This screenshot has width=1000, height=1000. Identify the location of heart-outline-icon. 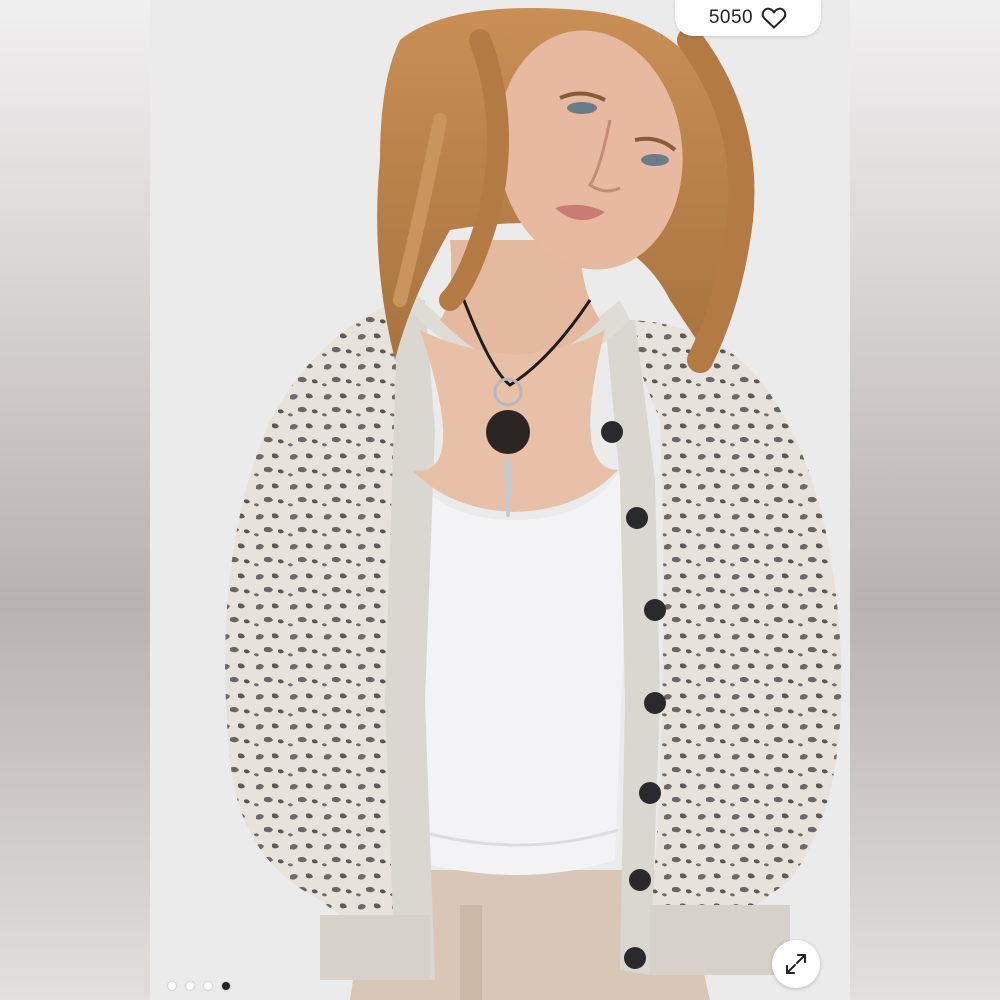
(774, 18).